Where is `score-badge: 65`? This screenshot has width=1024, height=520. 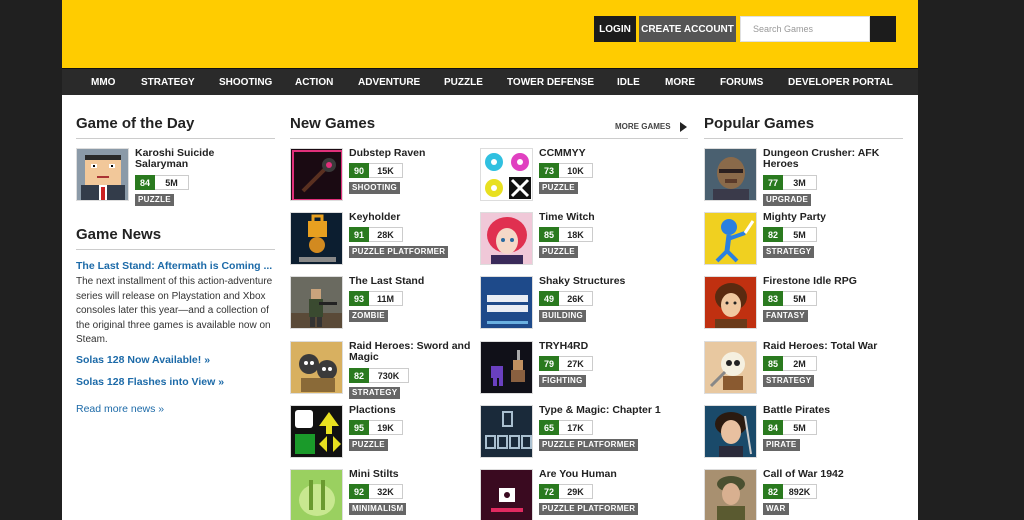
score-badge: 65 is located at coordinates (549, 427).